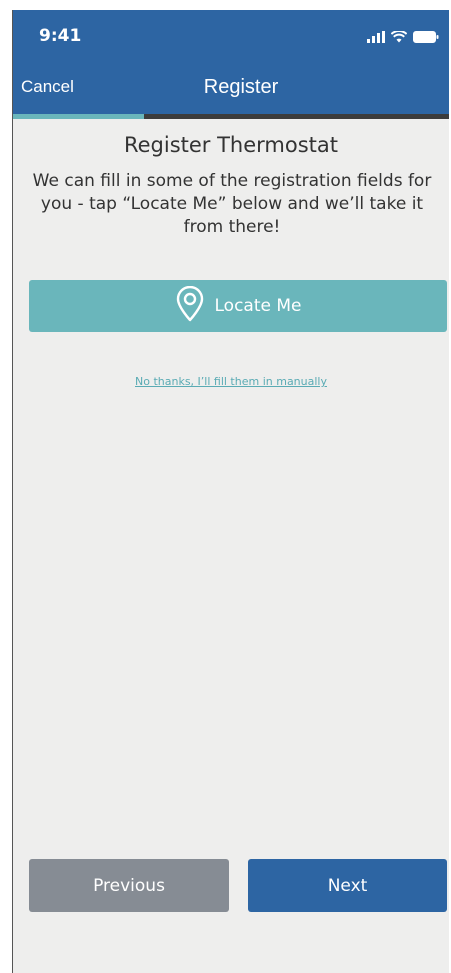 The height and width of the screenshot is (973, 451). Describe the element at coordinates (241, 87) in the screenshot. I see `page-title-nav: Register` at that location.